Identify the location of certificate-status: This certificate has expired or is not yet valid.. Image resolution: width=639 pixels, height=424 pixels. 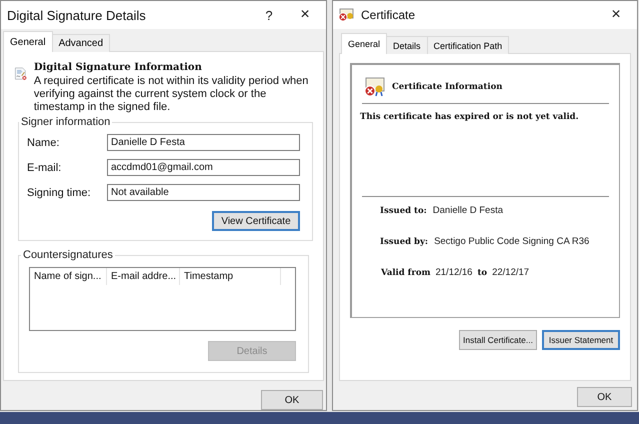
(470, 118).